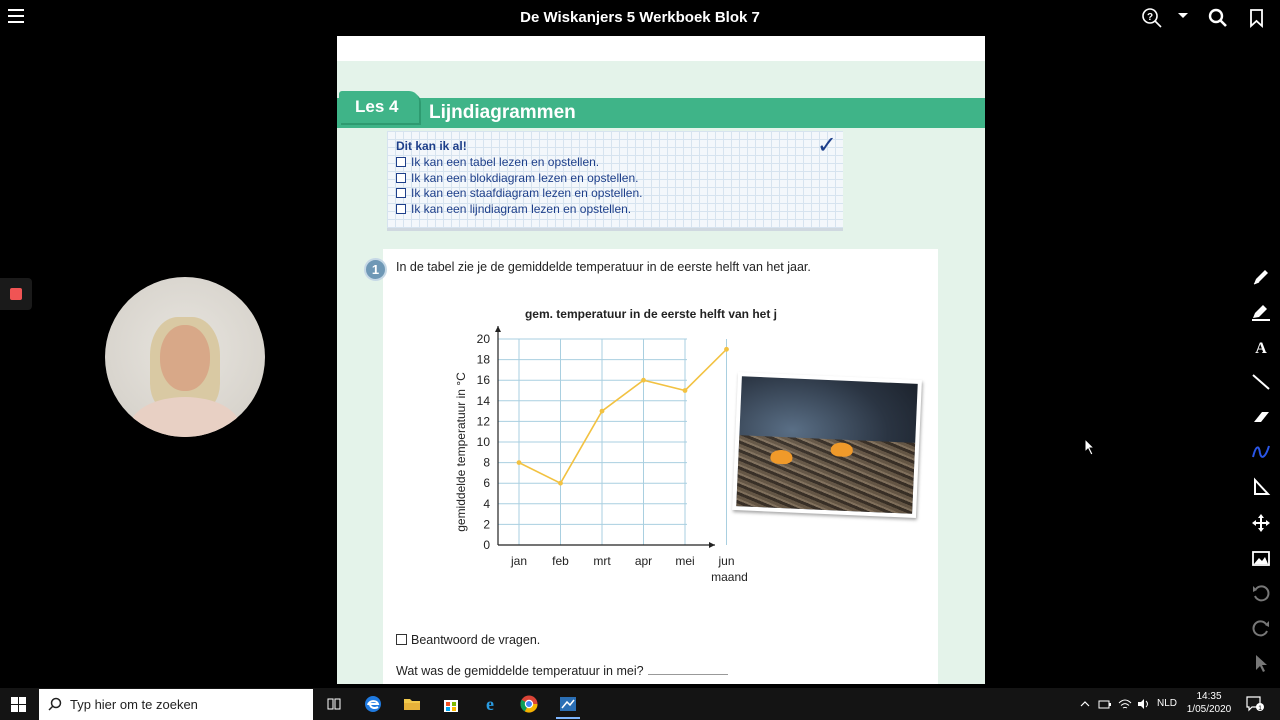  Describe the element at coordinates (1125, 704) in the screenshot. I see `wifi-icon` at that location.